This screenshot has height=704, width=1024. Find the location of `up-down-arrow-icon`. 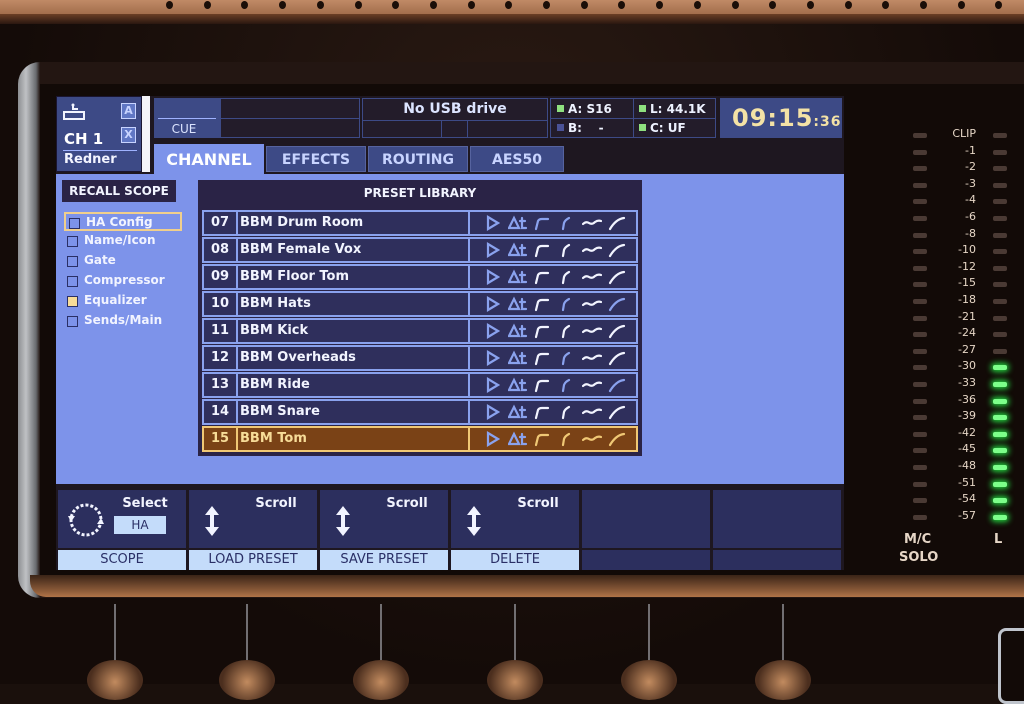

up-down-arrow-icon is located at coordinates (474, 521).